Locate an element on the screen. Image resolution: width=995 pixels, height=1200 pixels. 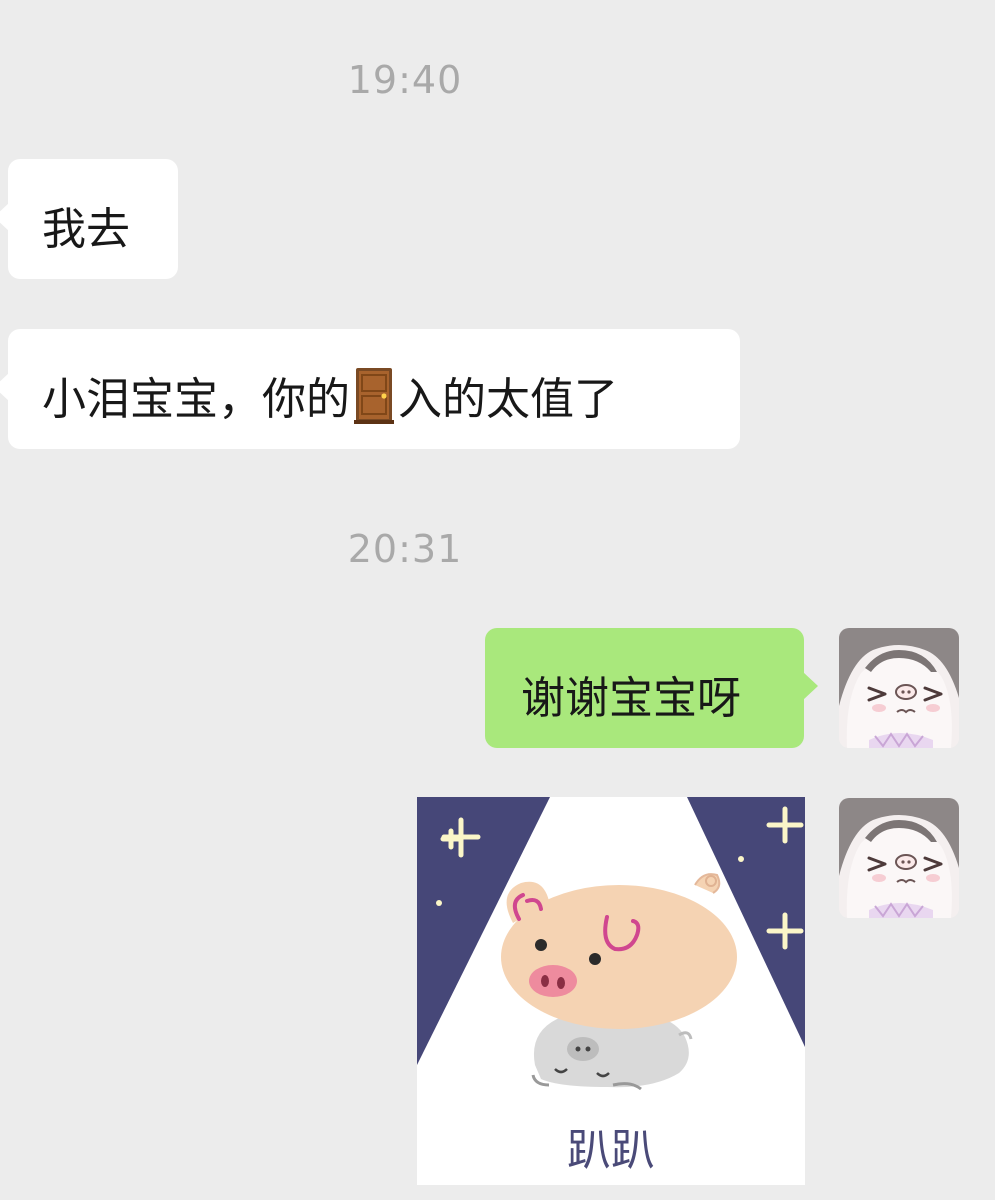
pig-sticker-message: 趴趴 is located at coordinates (611, 991).